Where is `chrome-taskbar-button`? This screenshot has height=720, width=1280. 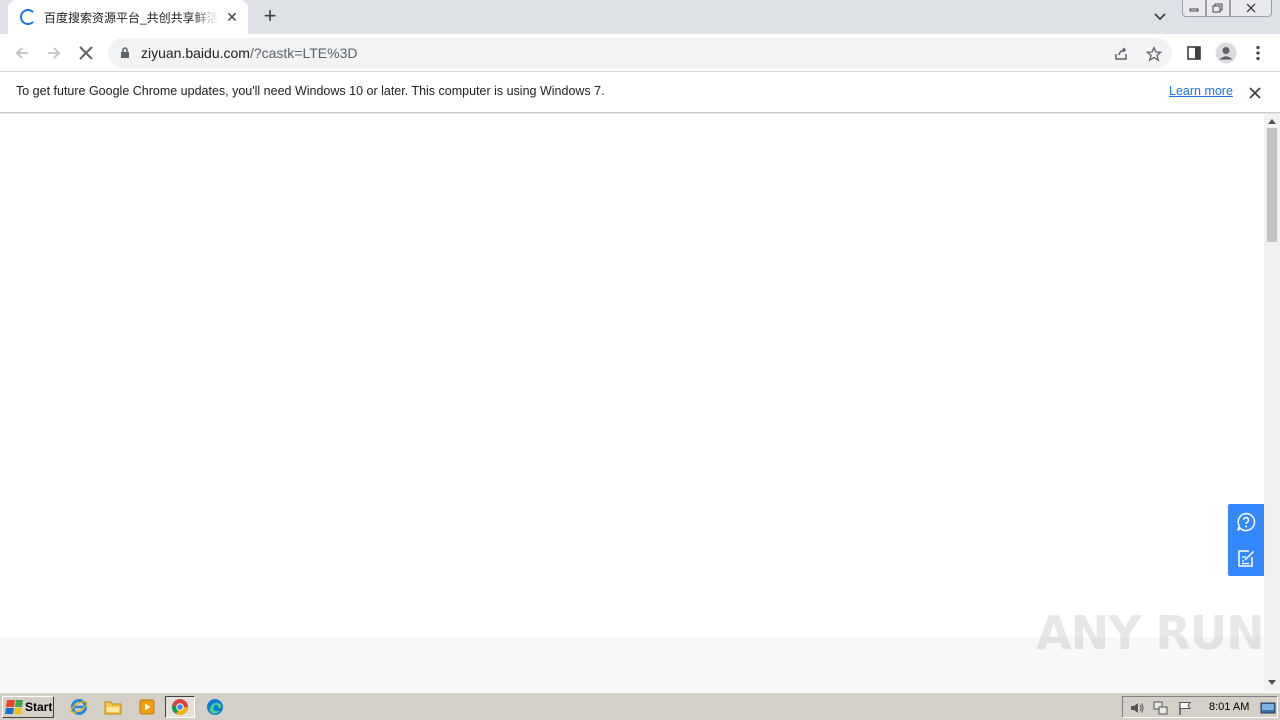 chrome-taskbar-button is located at coordinates (180, 707).